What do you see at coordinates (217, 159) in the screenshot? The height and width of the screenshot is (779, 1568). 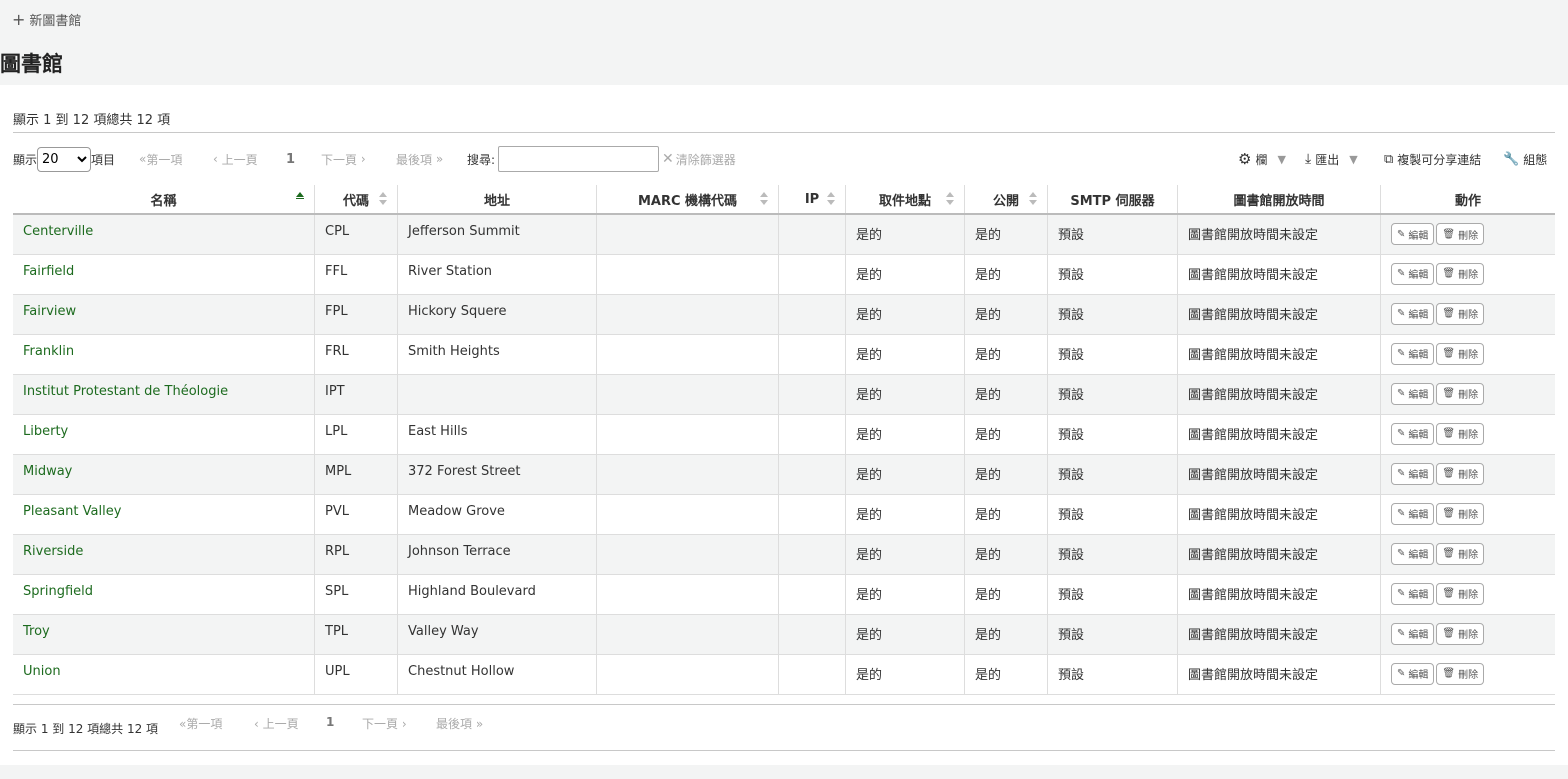 I see `chevron-left-icon: ‹` at bounding box center [217, 159].